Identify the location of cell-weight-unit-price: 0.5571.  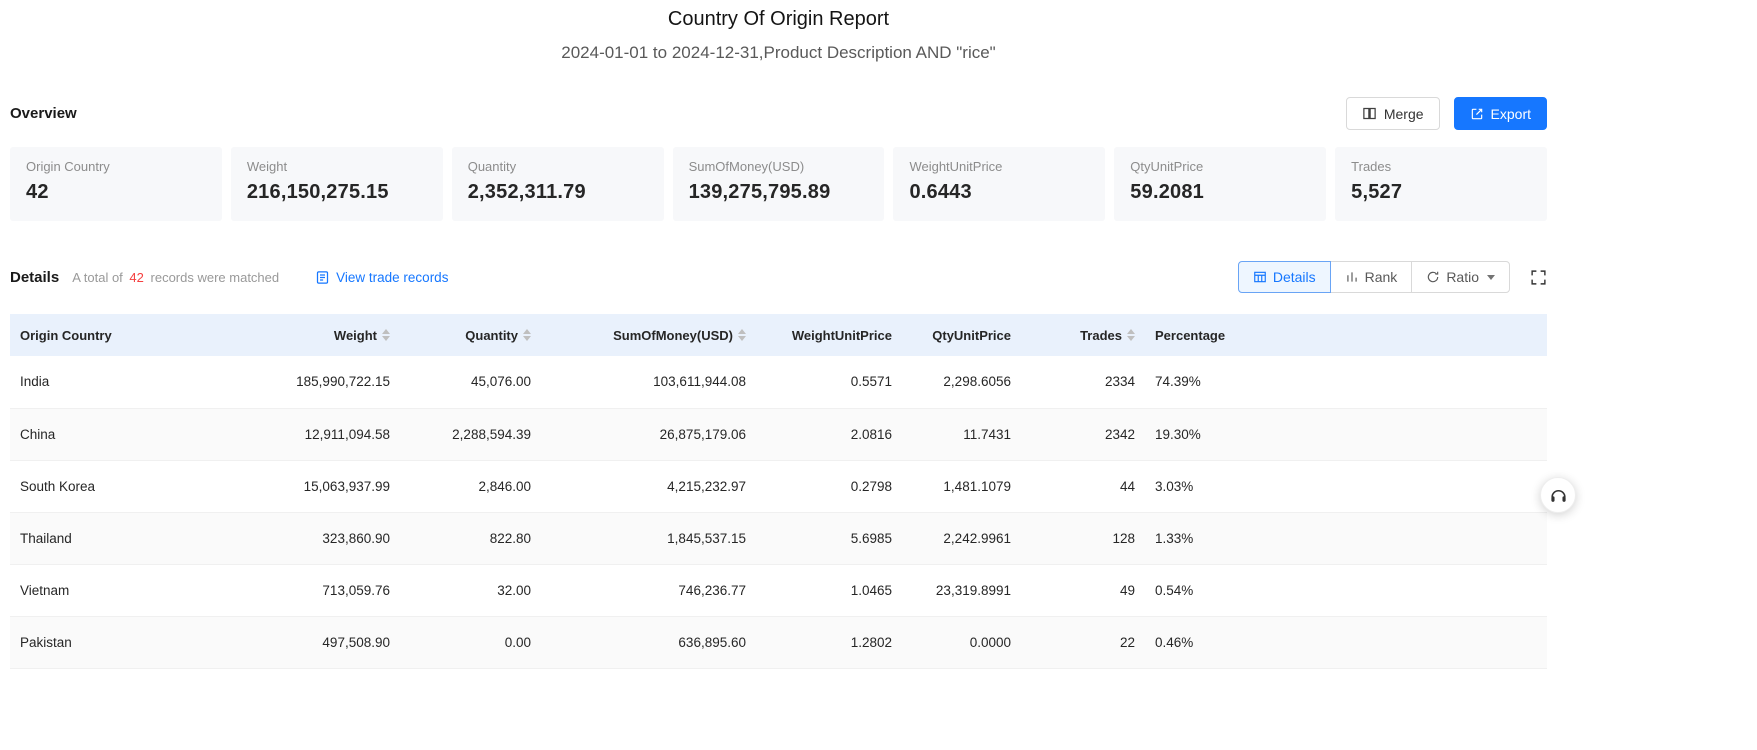
(829, 382).